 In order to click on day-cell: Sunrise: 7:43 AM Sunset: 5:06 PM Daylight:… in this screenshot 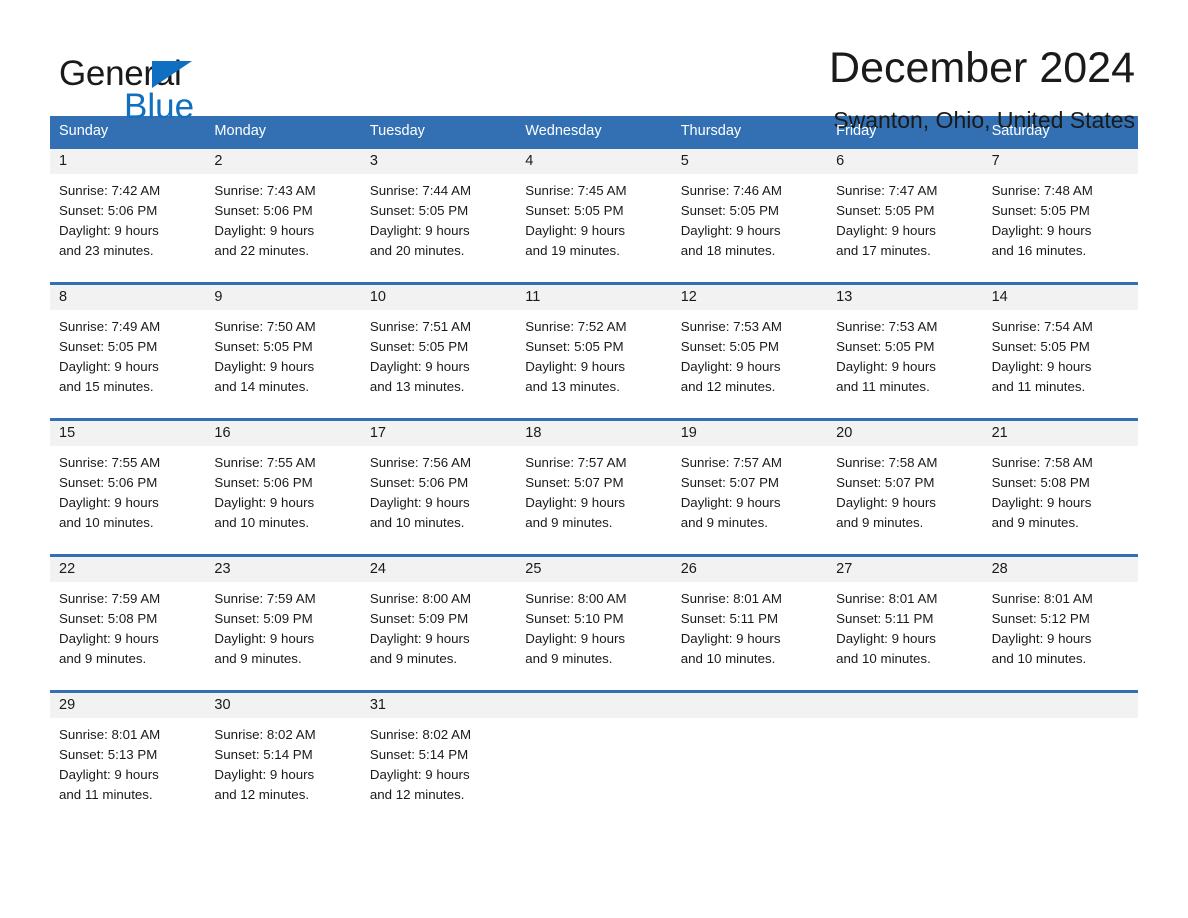, I will do `click(282, 222)`.